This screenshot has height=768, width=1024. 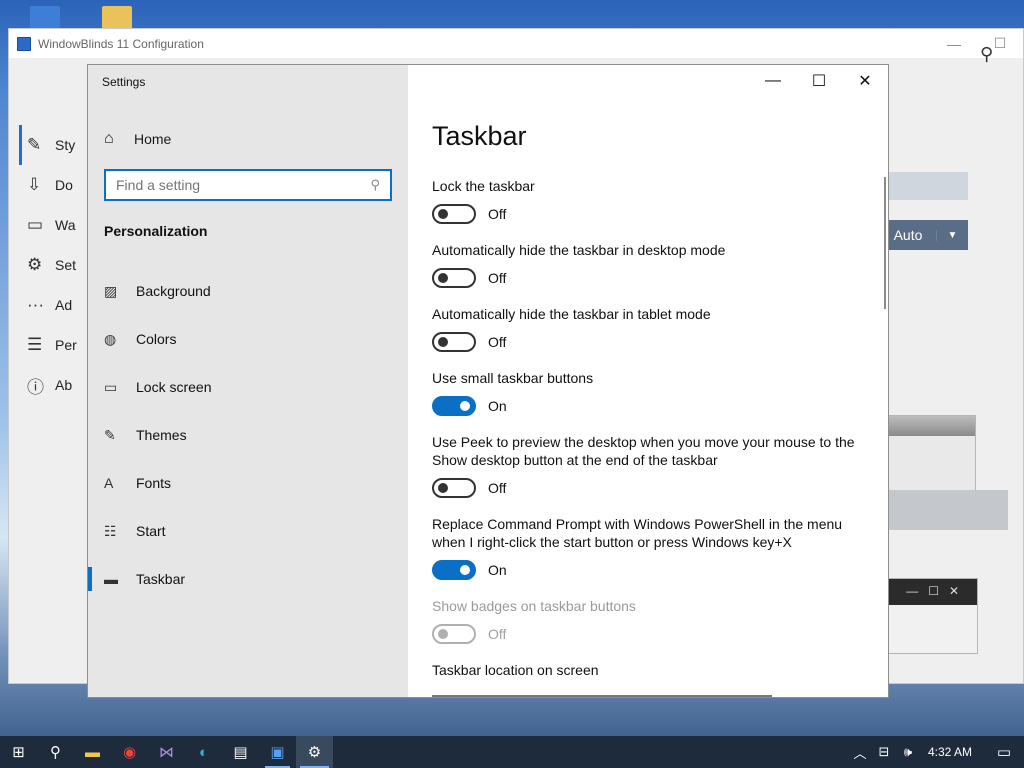 I want to click on start-button: ⊞, so click(x=18, y=752).